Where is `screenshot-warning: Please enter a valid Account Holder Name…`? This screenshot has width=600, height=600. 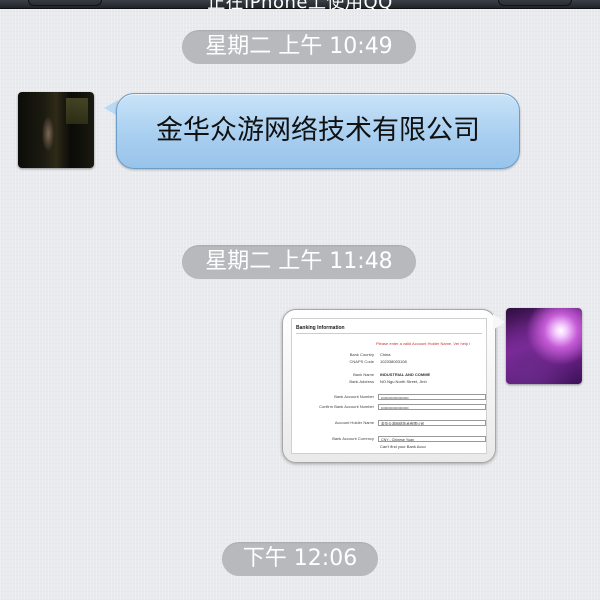 screenshot-warning: Please enter a valid Account Holder Name… is located at coordinates (423, 343).